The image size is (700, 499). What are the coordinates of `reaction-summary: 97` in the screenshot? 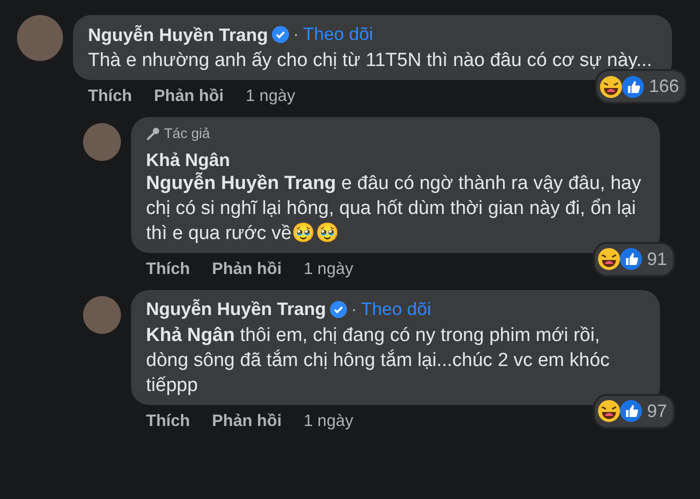 It's located at (633, 411).